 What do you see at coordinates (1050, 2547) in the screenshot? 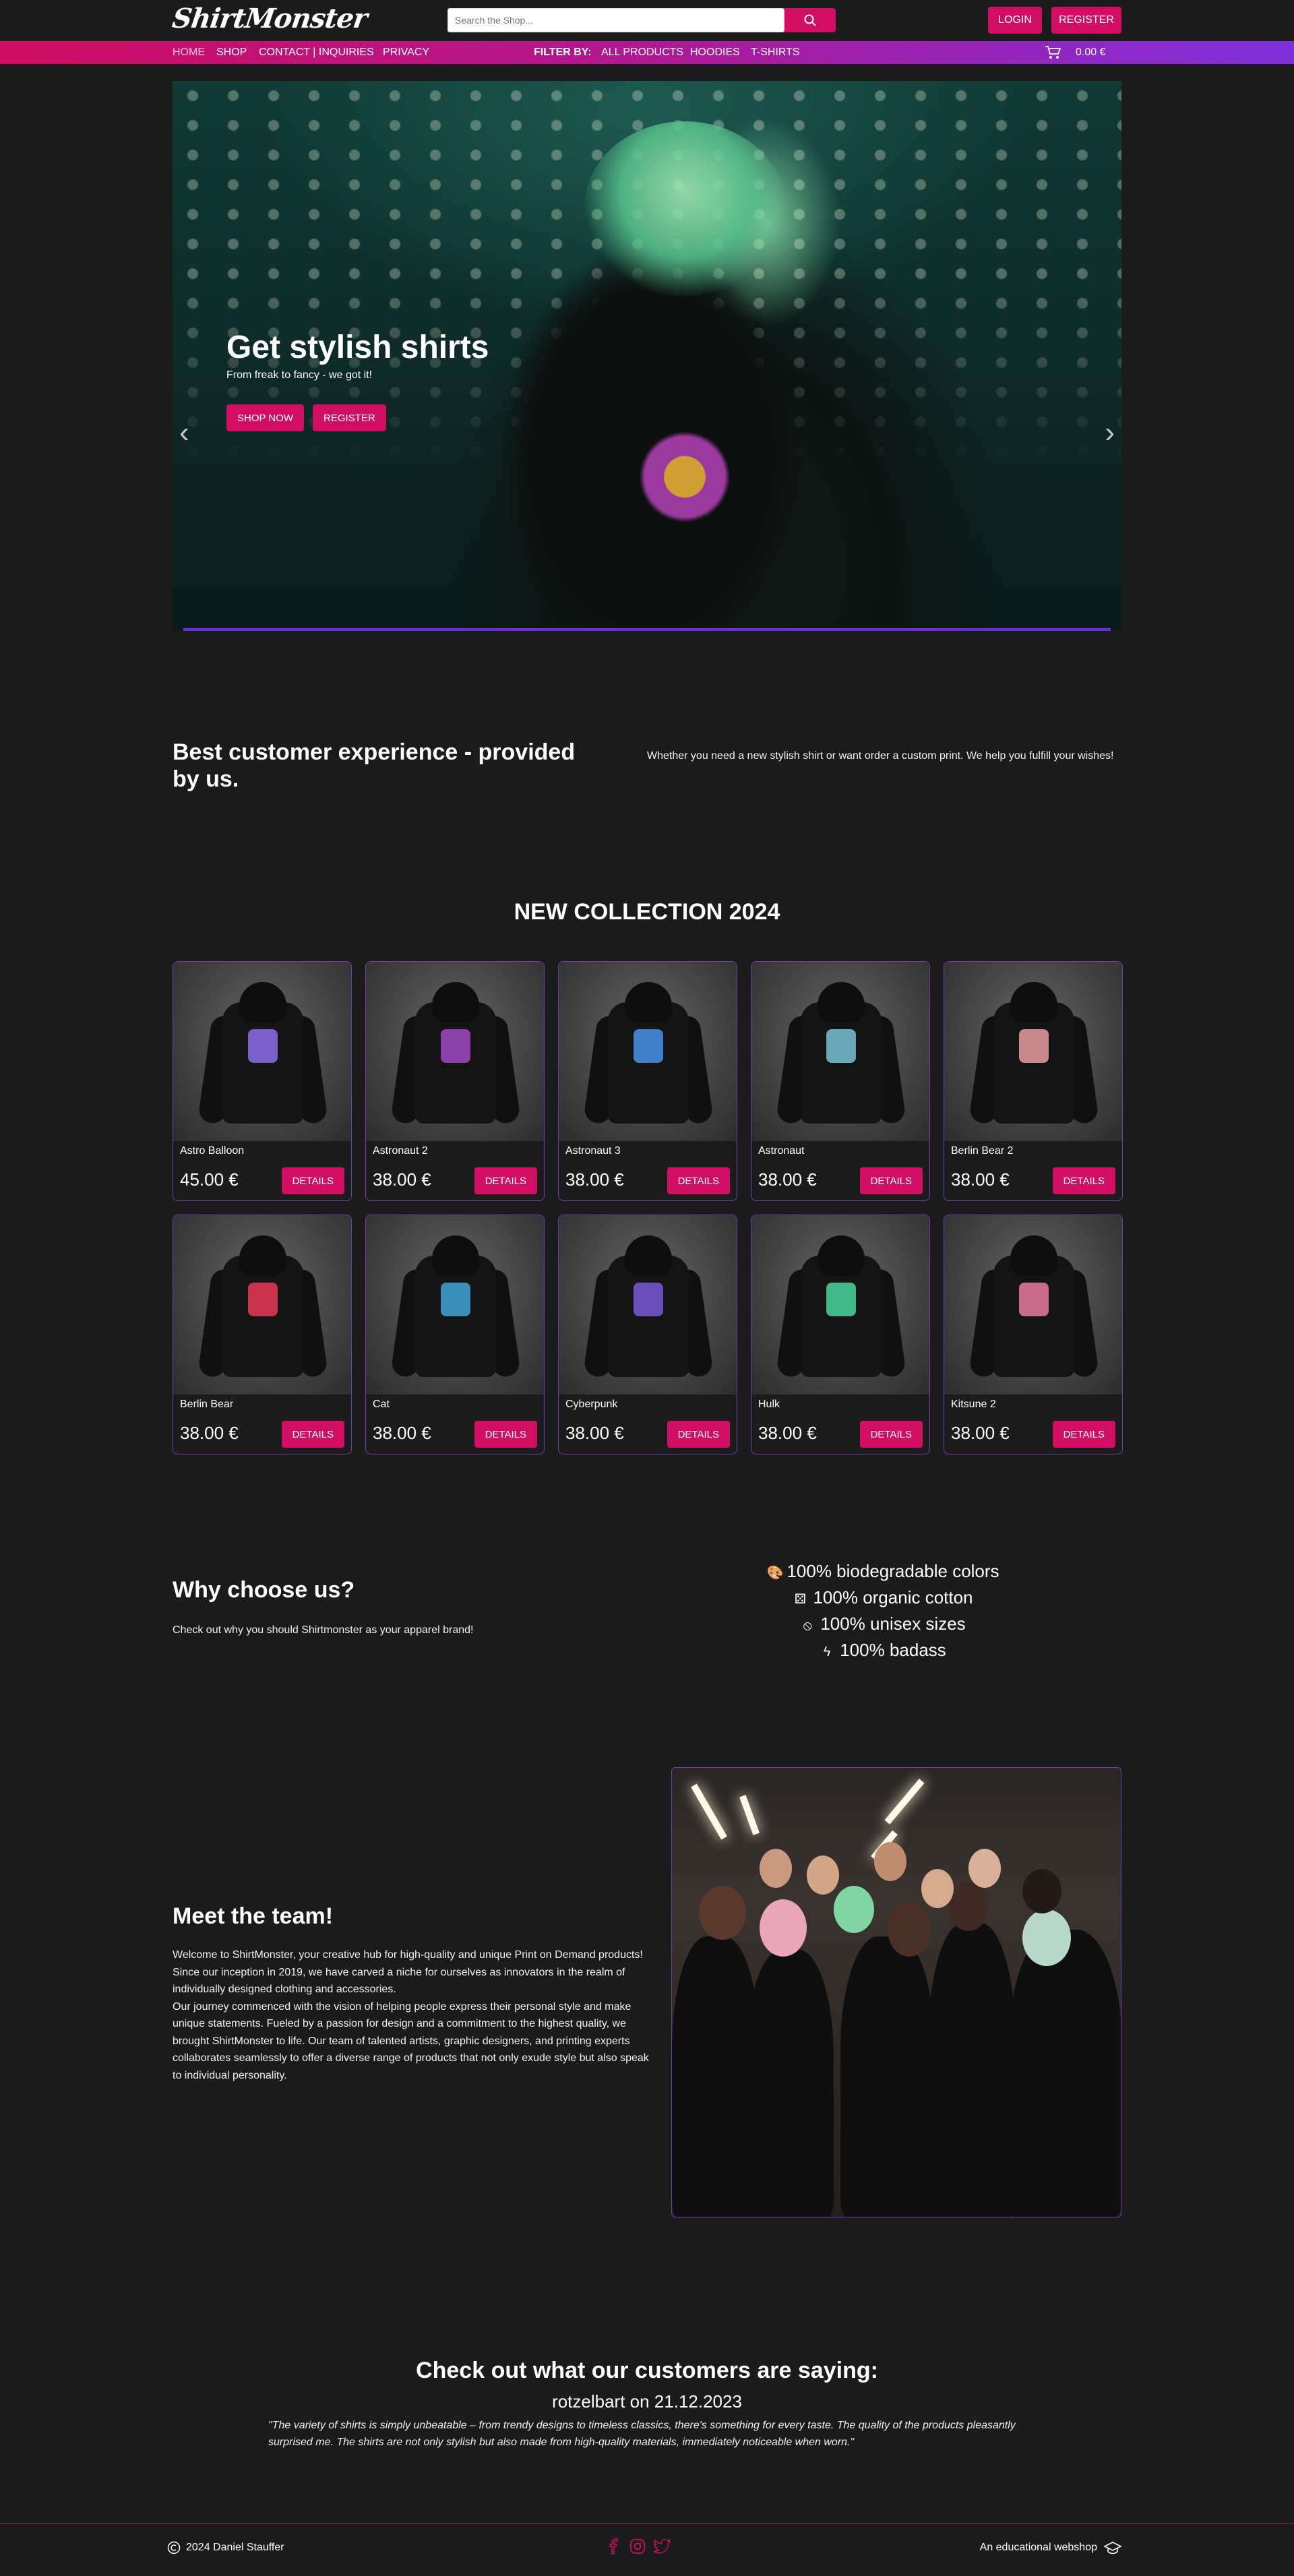
I see `footer-tagline: An educational webshop` at bounding box center [1050, 2547].